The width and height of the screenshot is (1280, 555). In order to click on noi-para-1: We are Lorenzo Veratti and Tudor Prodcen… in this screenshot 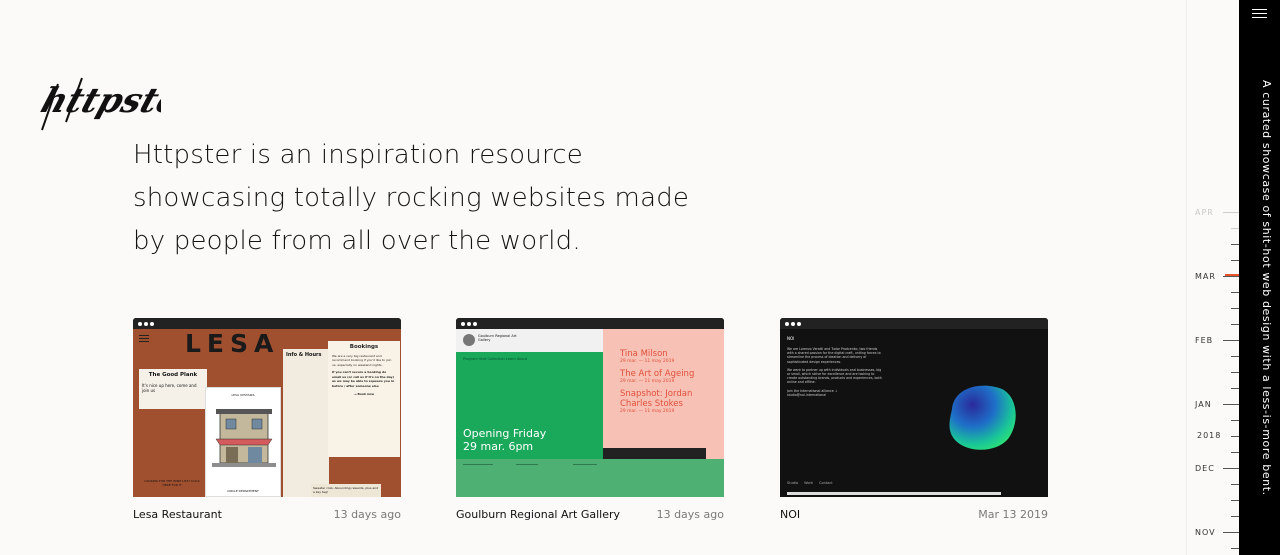, I will do `click(834, 355)`.